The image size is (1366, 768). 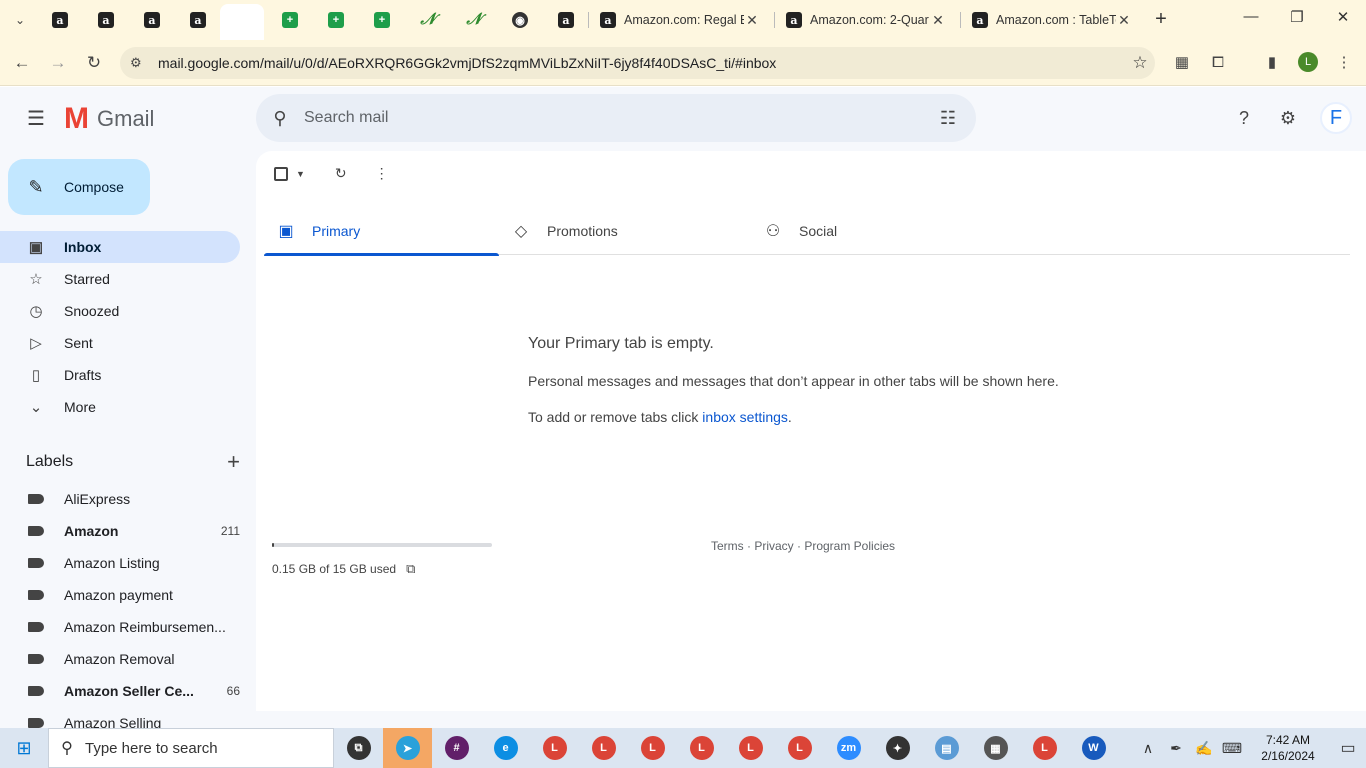 What do you see at coordinates (120, 343) in the screenshot?
I see `nav-item-sent: ▷ Sent` at bounding box center [120, 343].